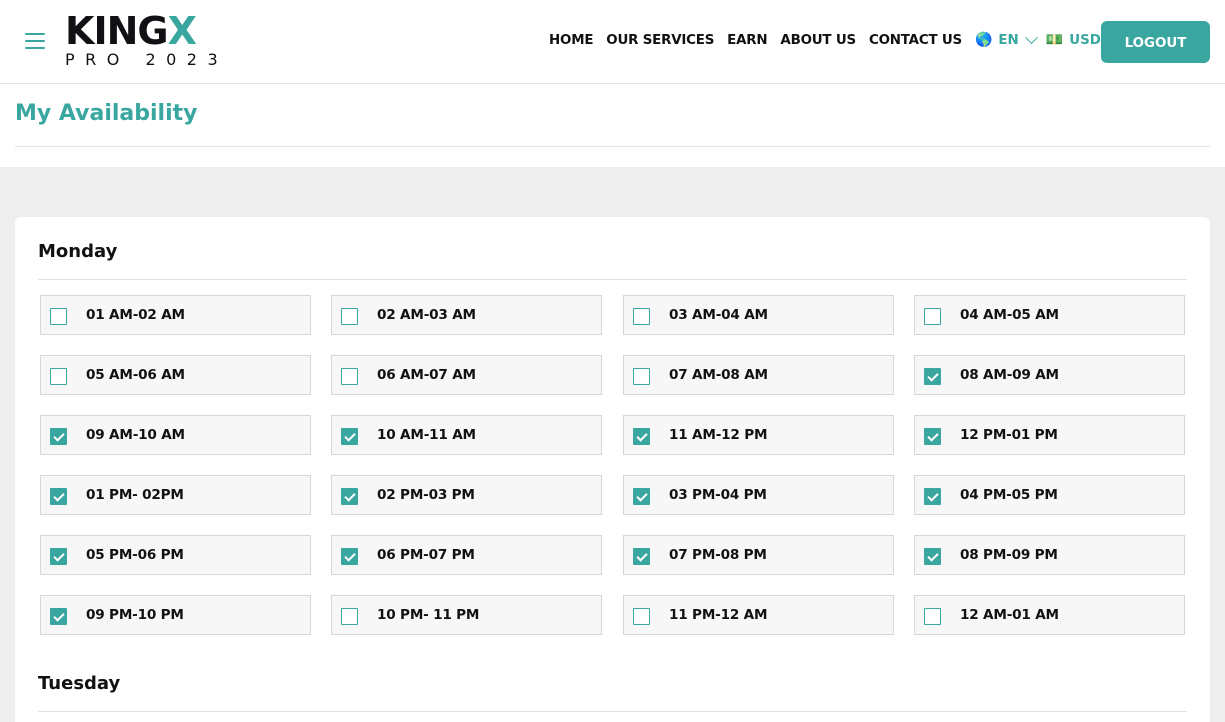 Image resolution: width=1225 pixels, height=722 pixels. I want to click on time-slot: 12 AM-01 AM, so click(1049, 615).